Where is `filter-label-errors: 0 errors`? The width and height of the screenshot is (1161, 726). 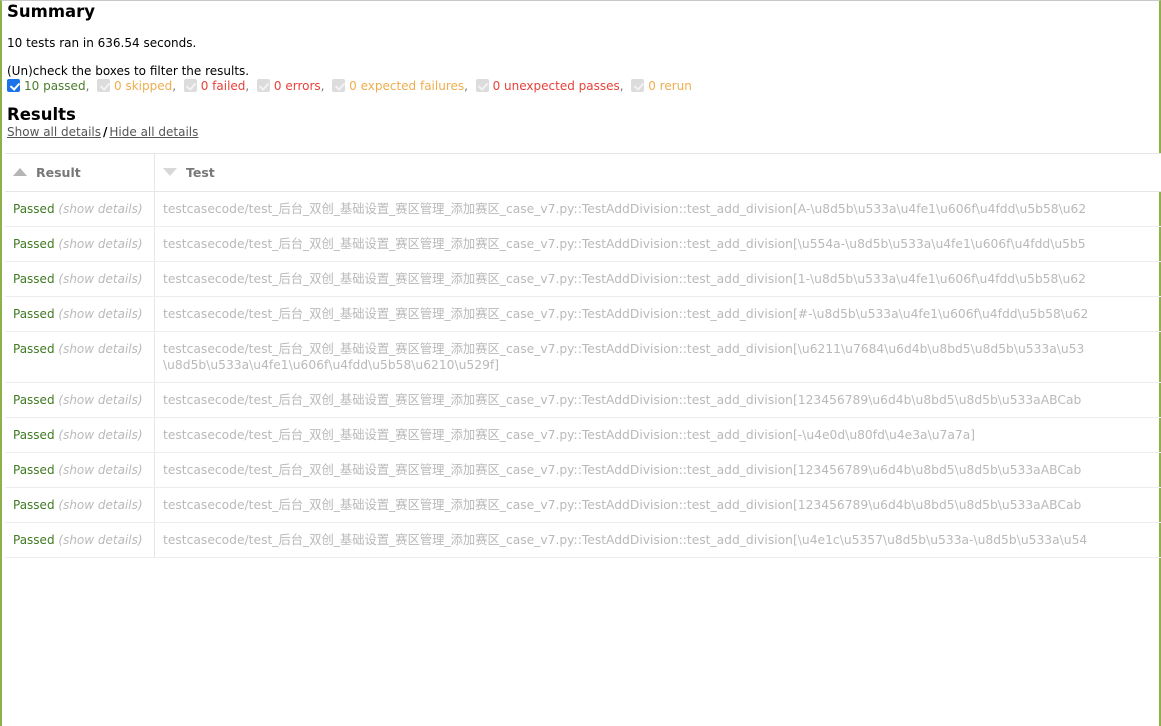 filter-label-errors: 0 errors is located at coordinates (297, 86).